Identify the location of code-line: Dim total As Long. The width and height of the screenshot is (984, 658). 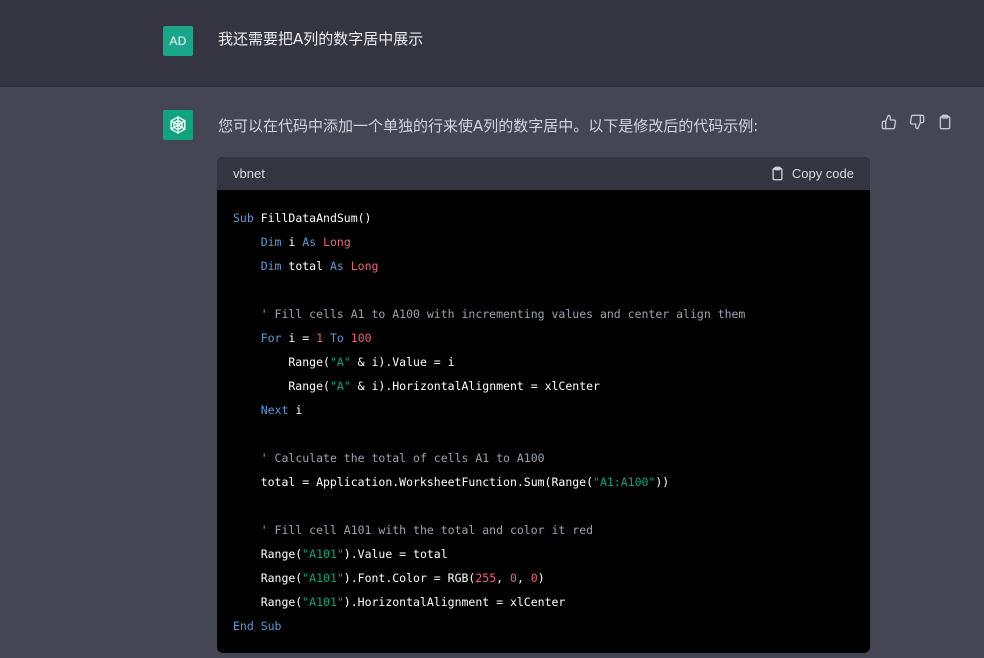
(319, 266).